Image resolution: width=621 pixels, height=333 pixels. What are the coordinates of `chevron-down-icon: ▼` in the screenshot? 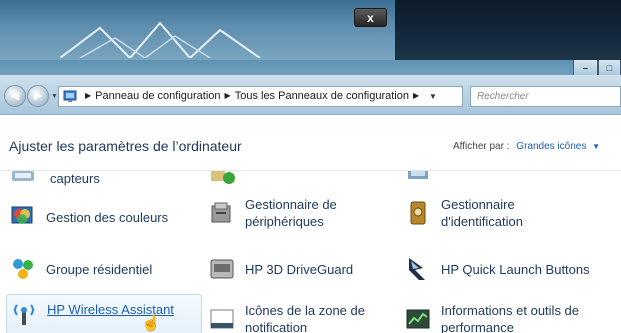 It's located at (596, 146).